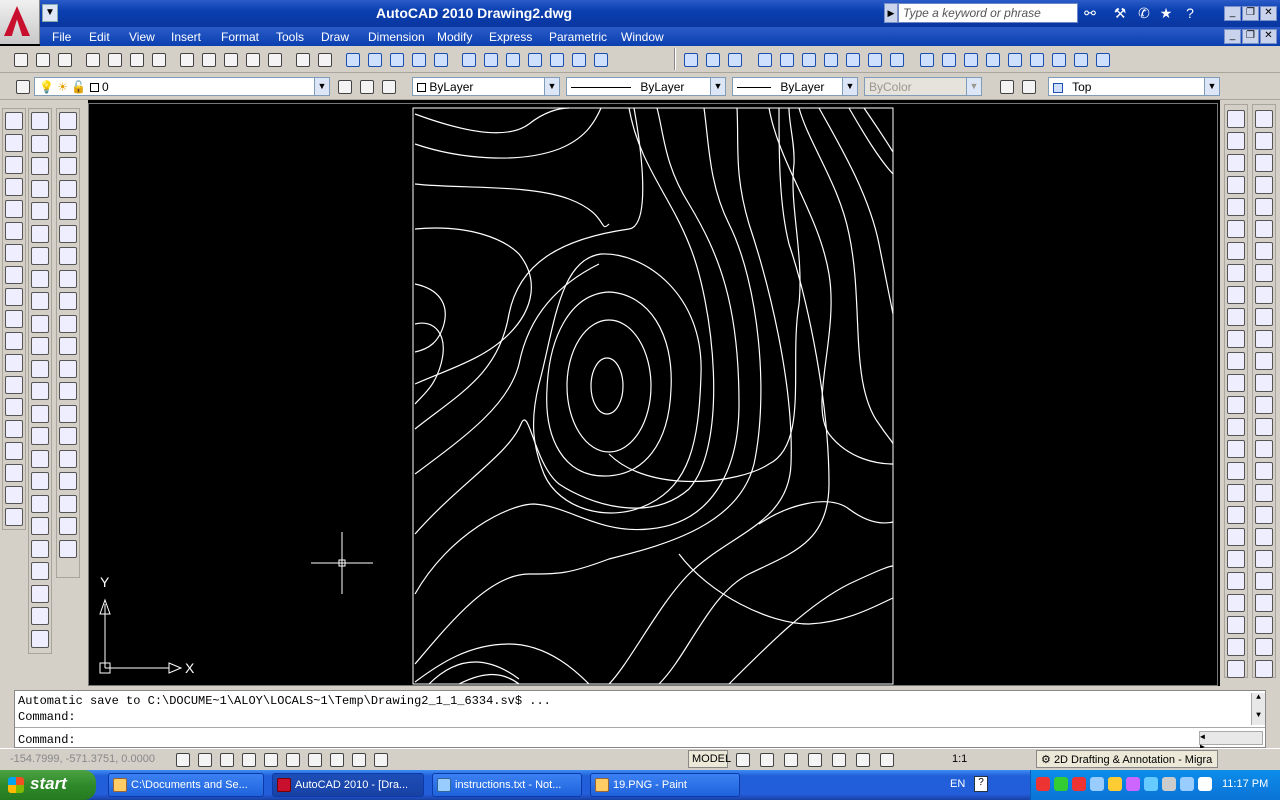 This screenshot has width=1280, height=800. What do you see at coordinates (1190, 13) in the screenshot?
I see `help-icon: ?` at bounding box center [1190, 13].